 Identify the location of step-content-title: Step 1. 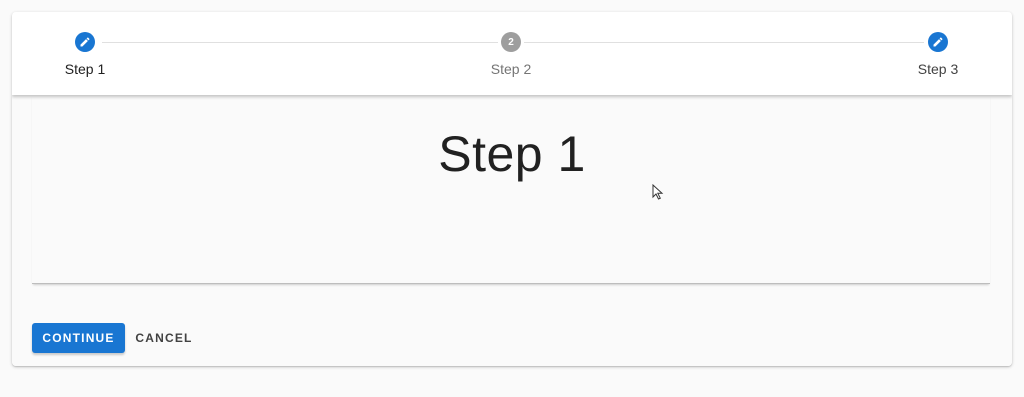
(512, 154).